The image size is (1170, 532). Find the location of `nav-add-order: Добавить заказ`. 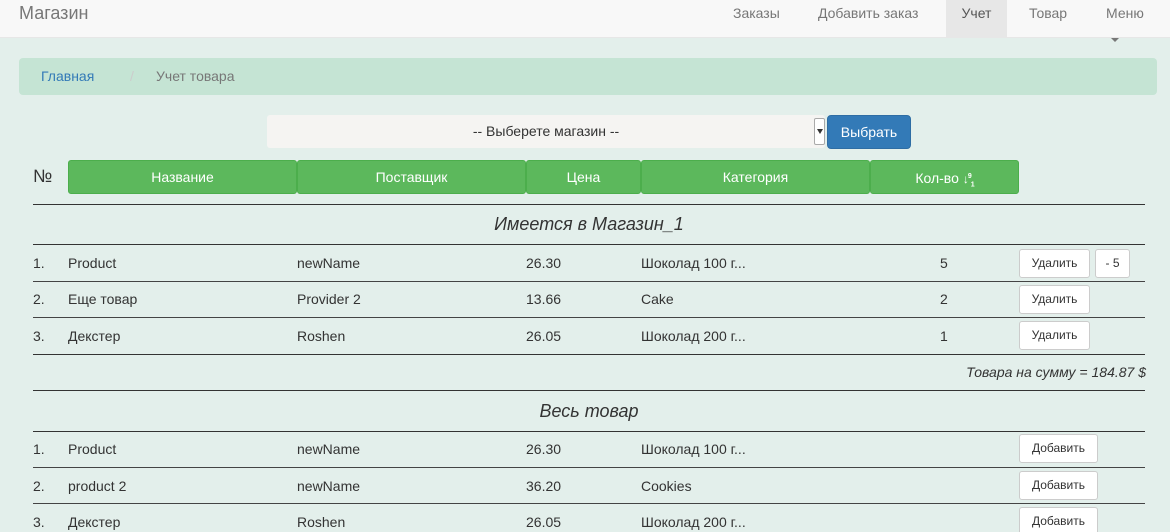

nav-add-order: Добавить заказ is located at coordinates (868, 19).